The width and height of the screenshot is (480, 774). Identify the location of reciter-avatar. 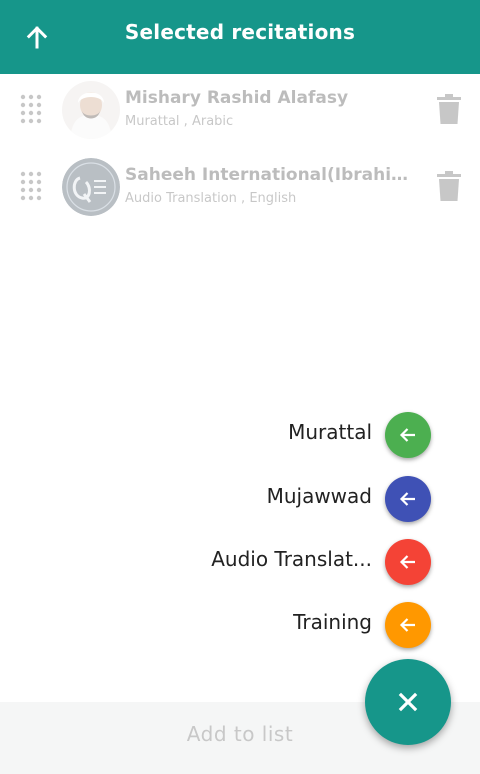
(91, 110).